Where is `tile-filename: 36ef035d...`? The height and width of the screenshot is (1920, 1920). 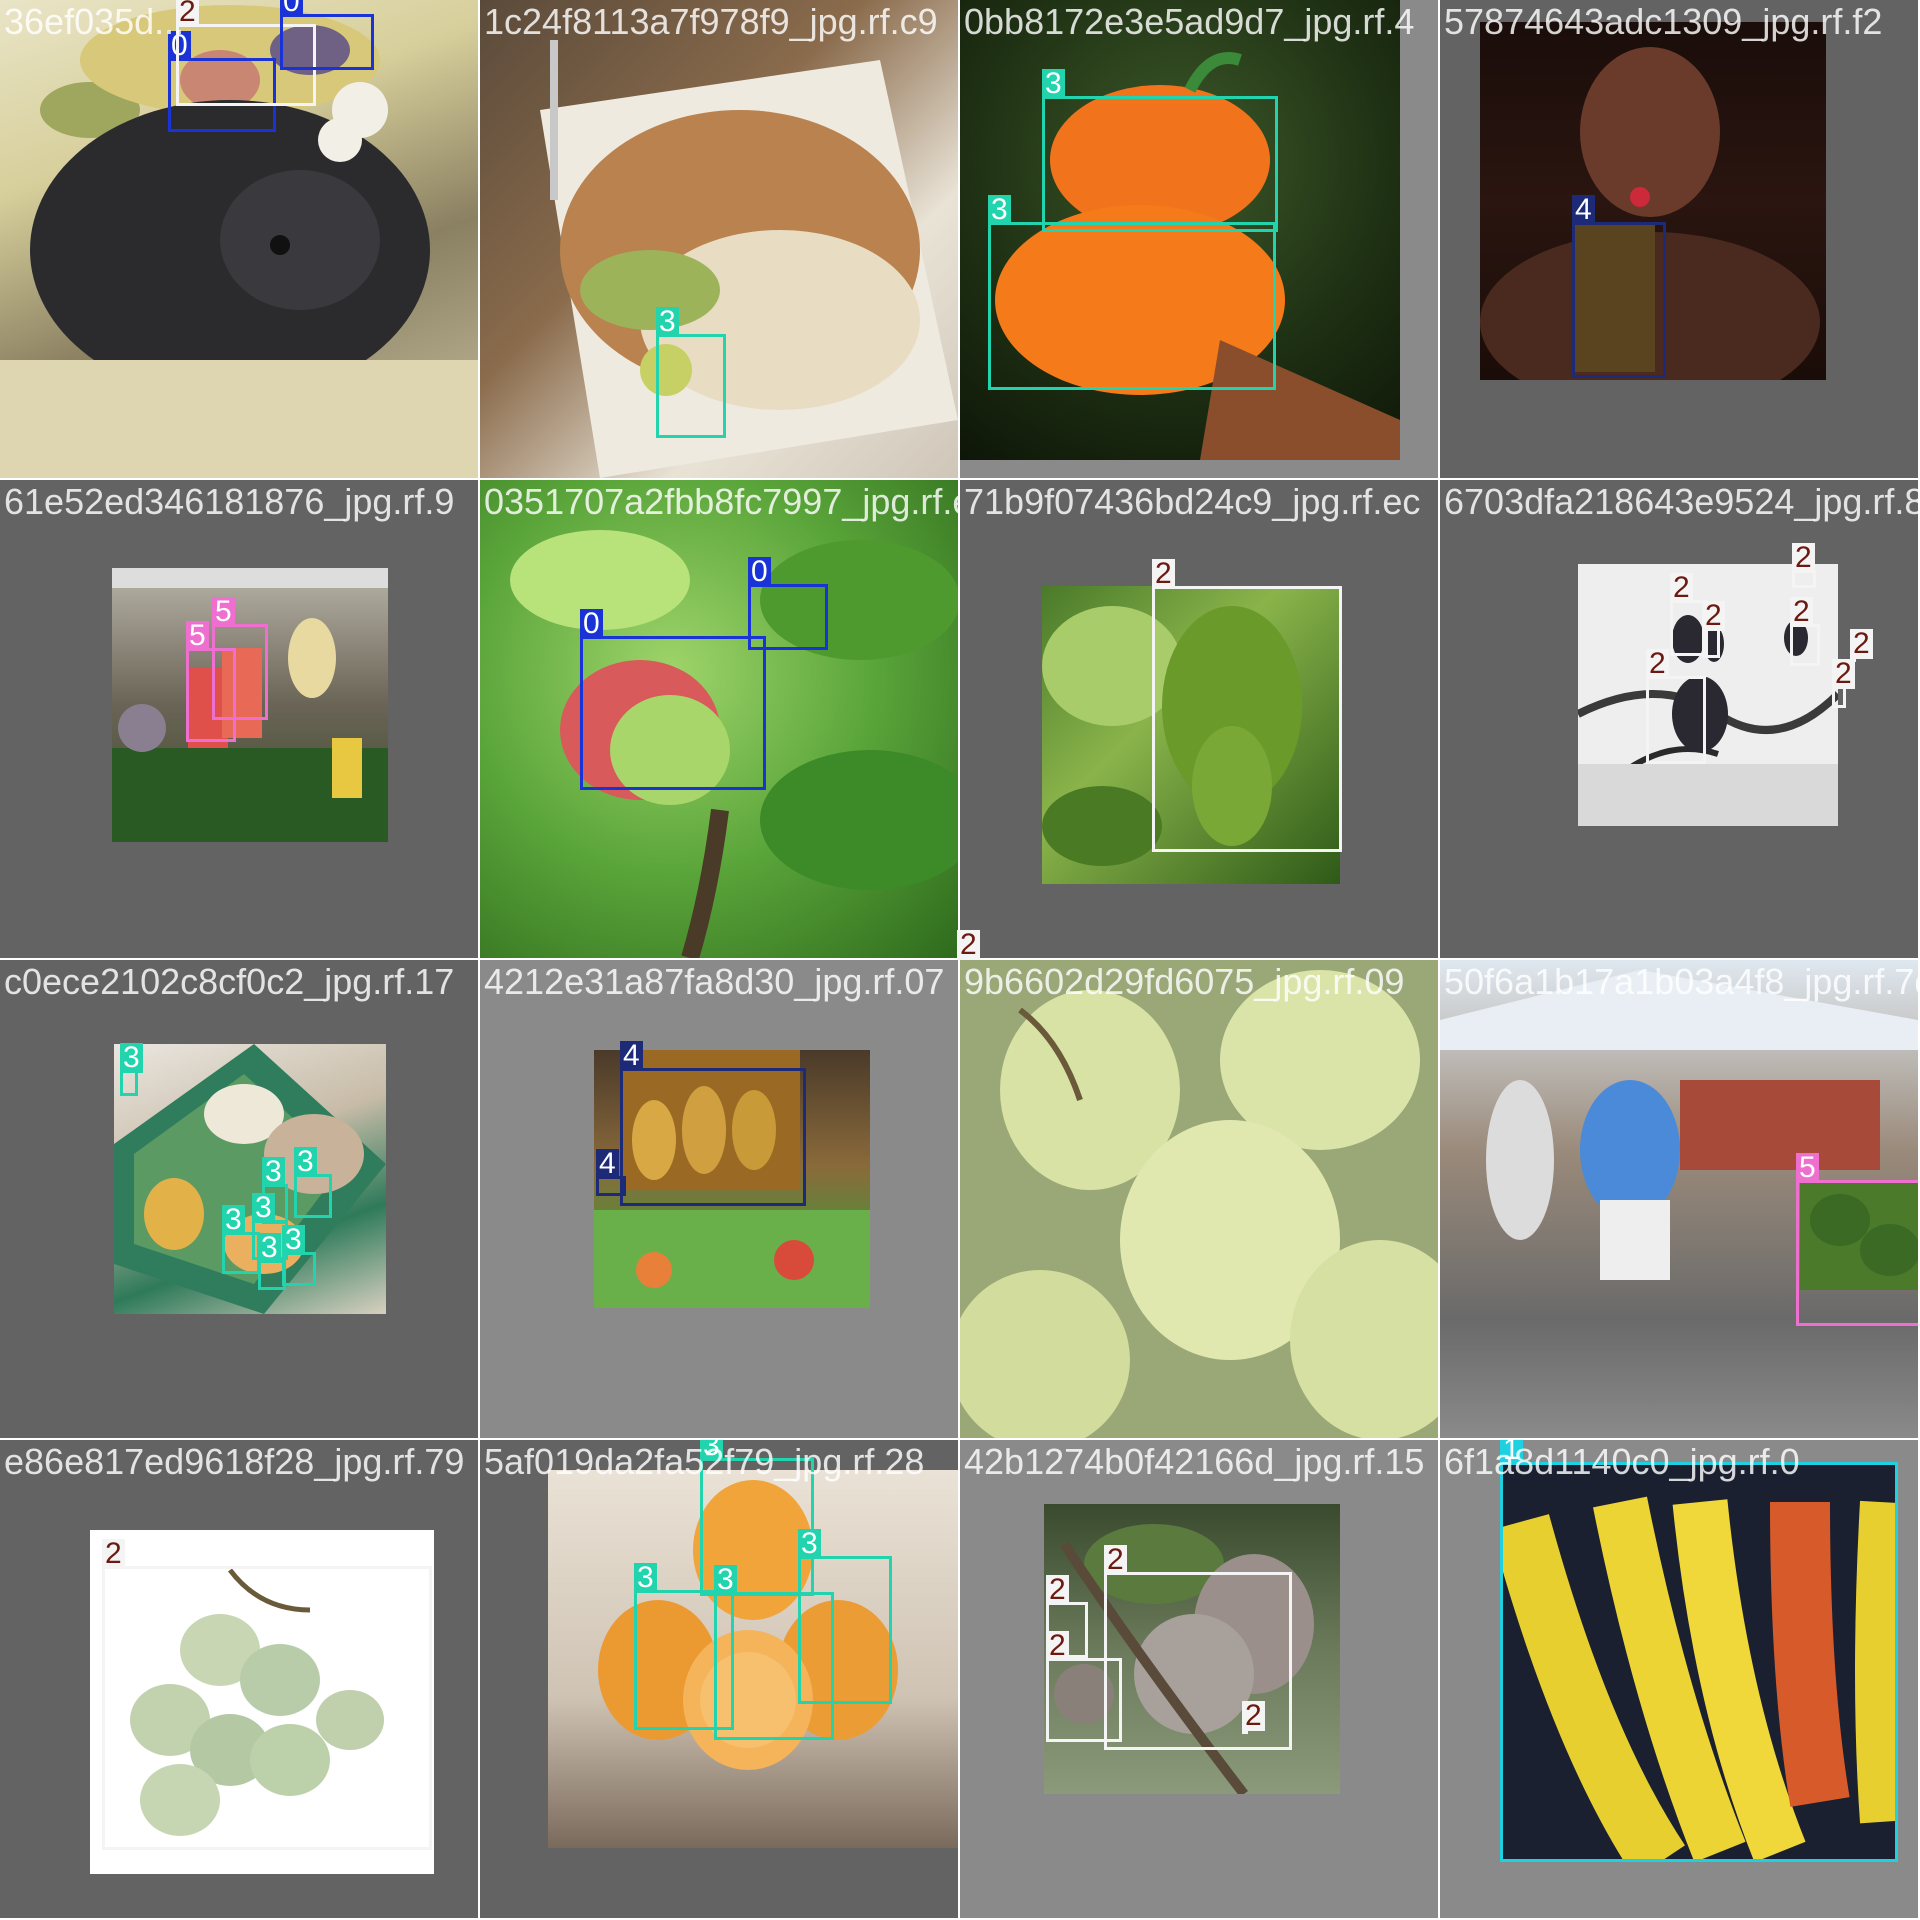
tile-filename: 36ef035d... is located at coordinates (94, 21).